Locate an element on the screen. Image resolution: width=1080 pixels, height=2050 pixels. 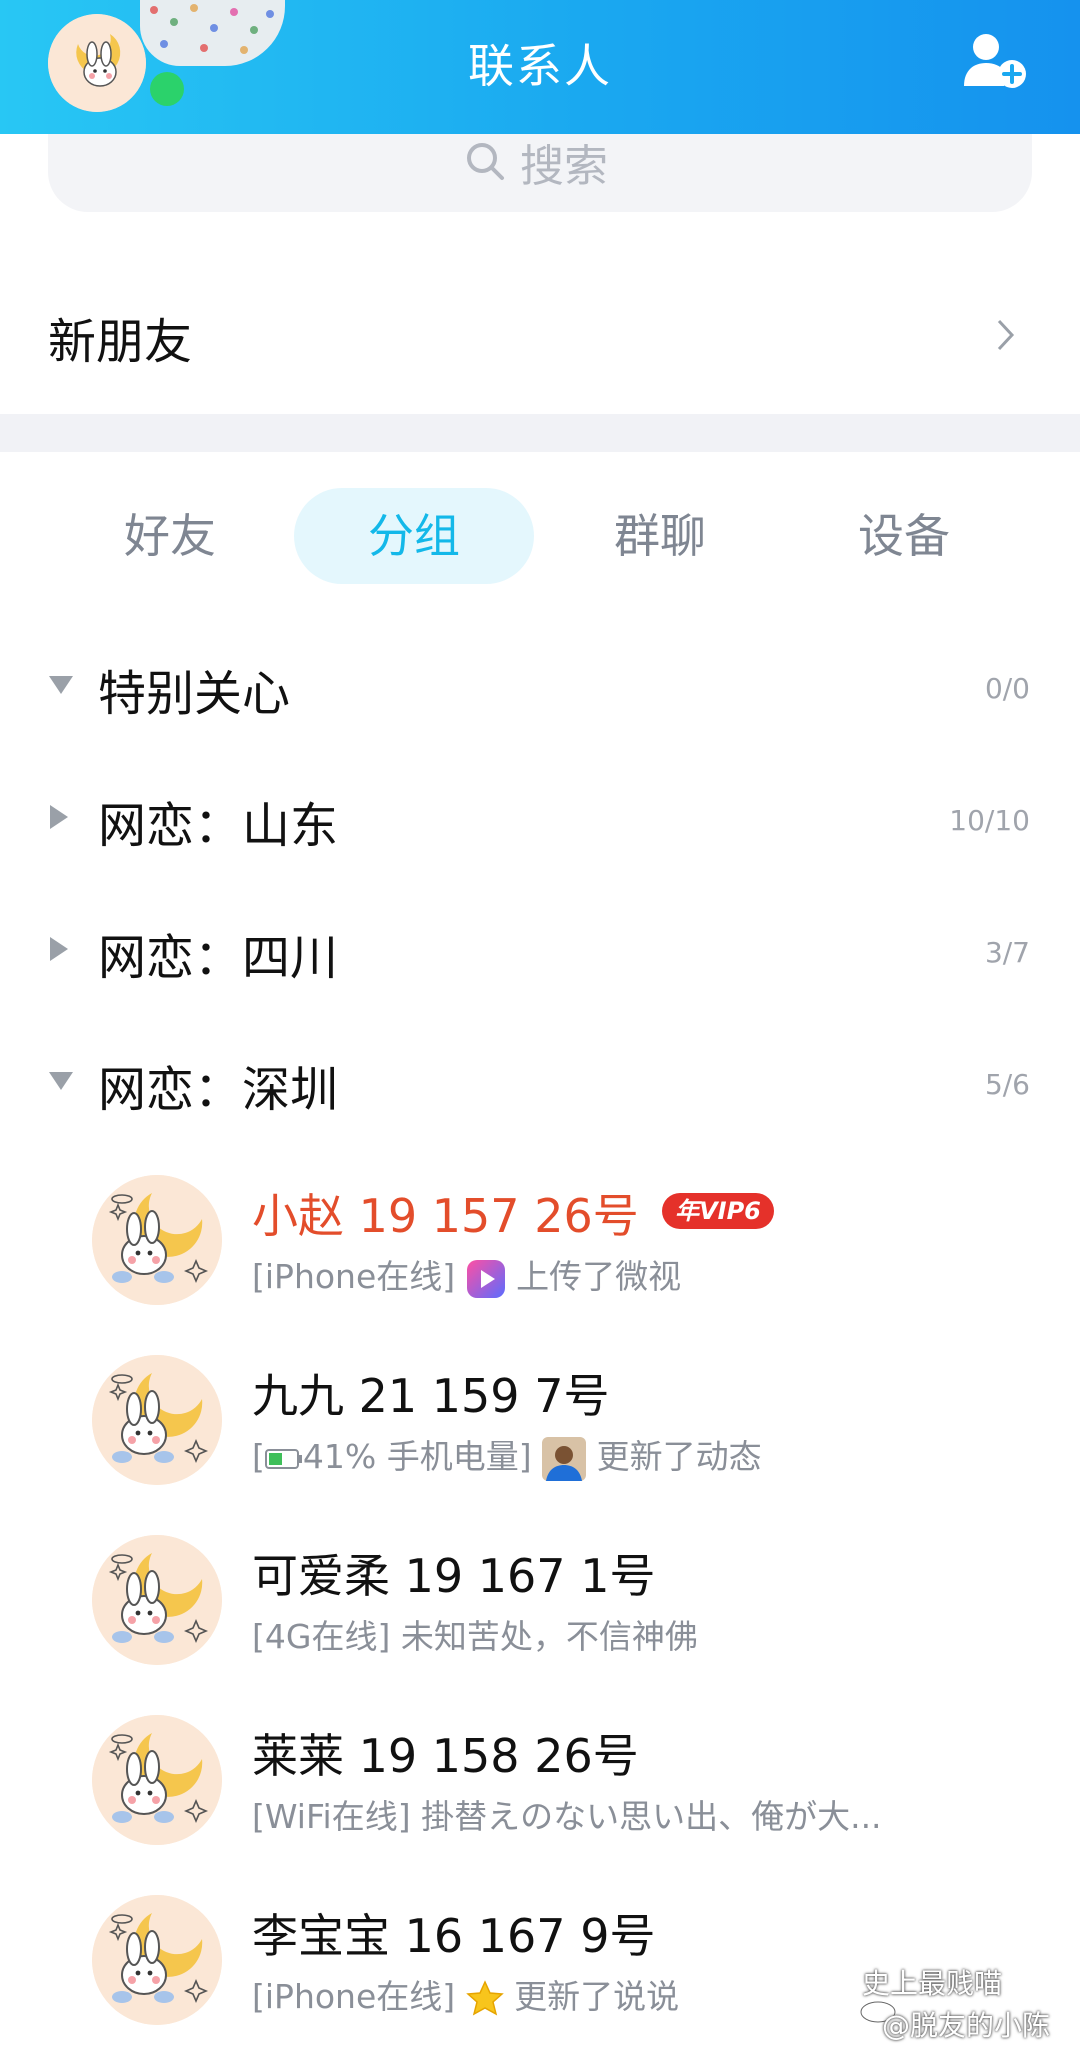
contact-name: 可爱柔 19 167 1号 is located at coordinates (454, 1576).